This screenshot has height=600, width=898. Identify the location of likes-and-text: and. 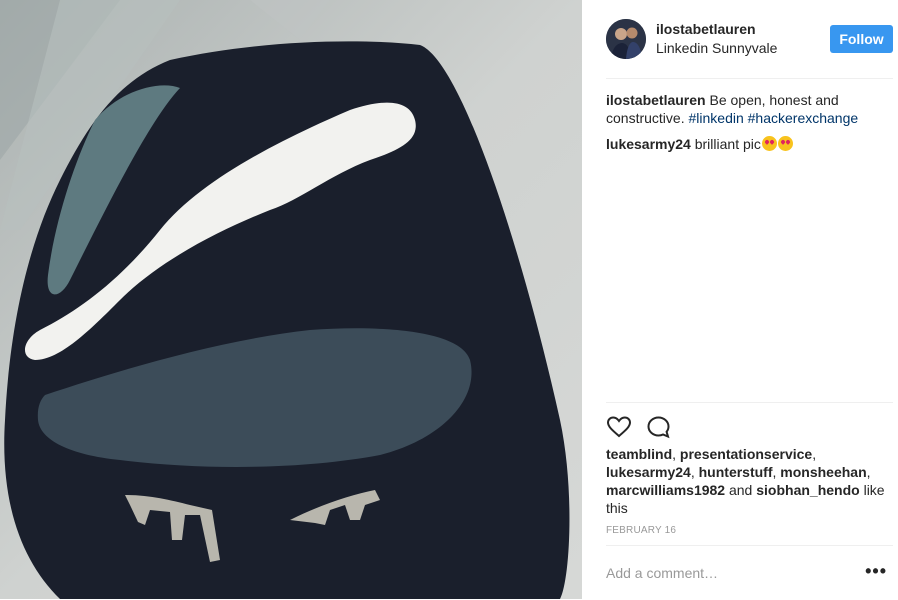
(740, 490).